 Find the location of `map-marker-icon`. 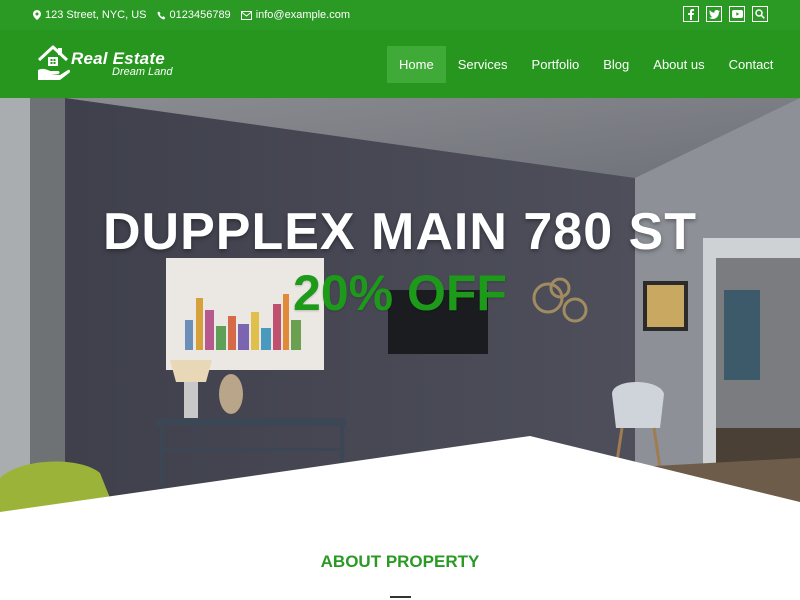

map-marker-icon is located at coordinates (37, 15).